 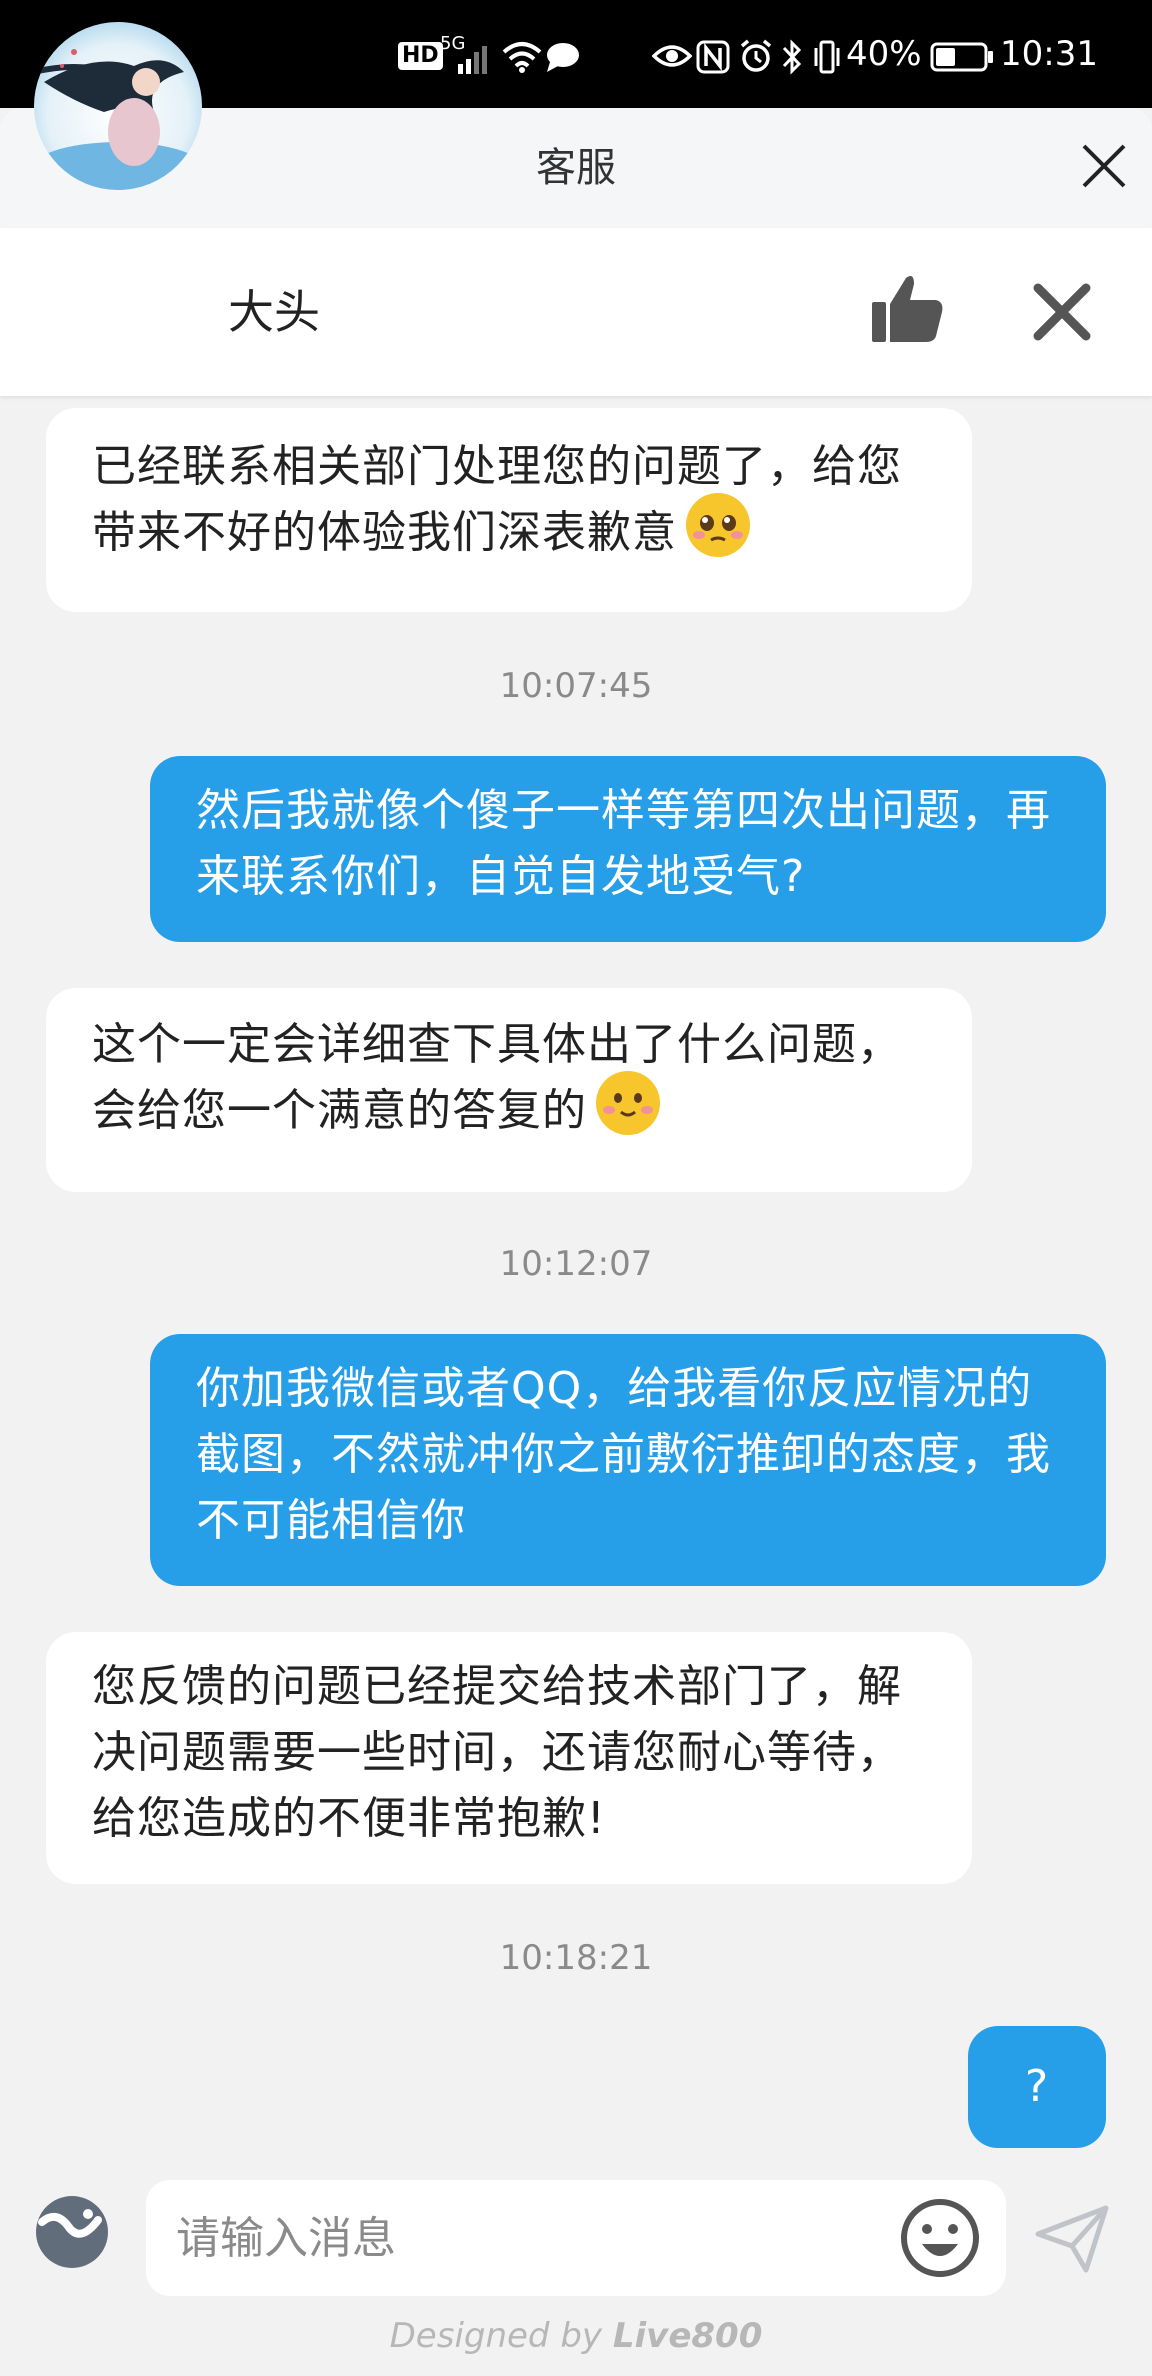 I want to click on alarm-icon, so click(x=756, y=55).